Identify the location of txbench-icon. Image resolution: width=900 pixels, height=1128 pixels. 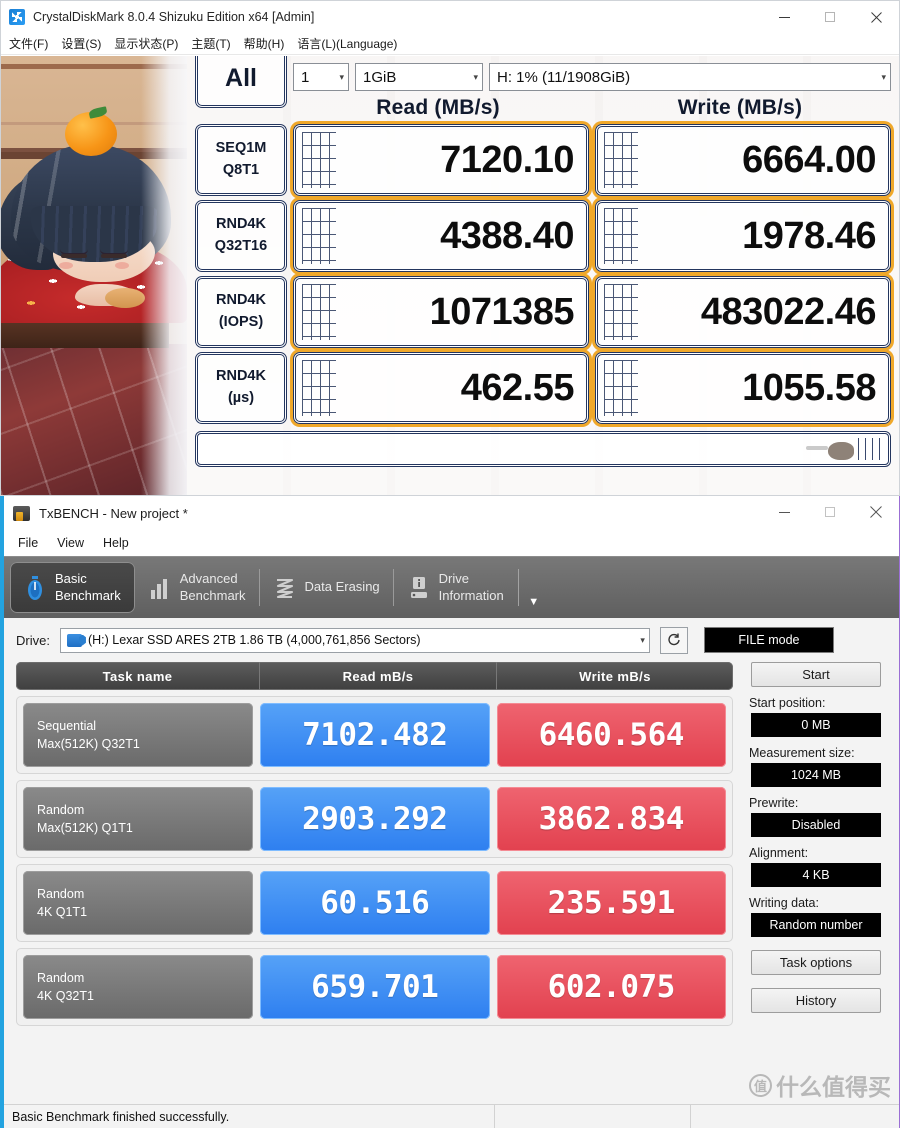
(21, 513).